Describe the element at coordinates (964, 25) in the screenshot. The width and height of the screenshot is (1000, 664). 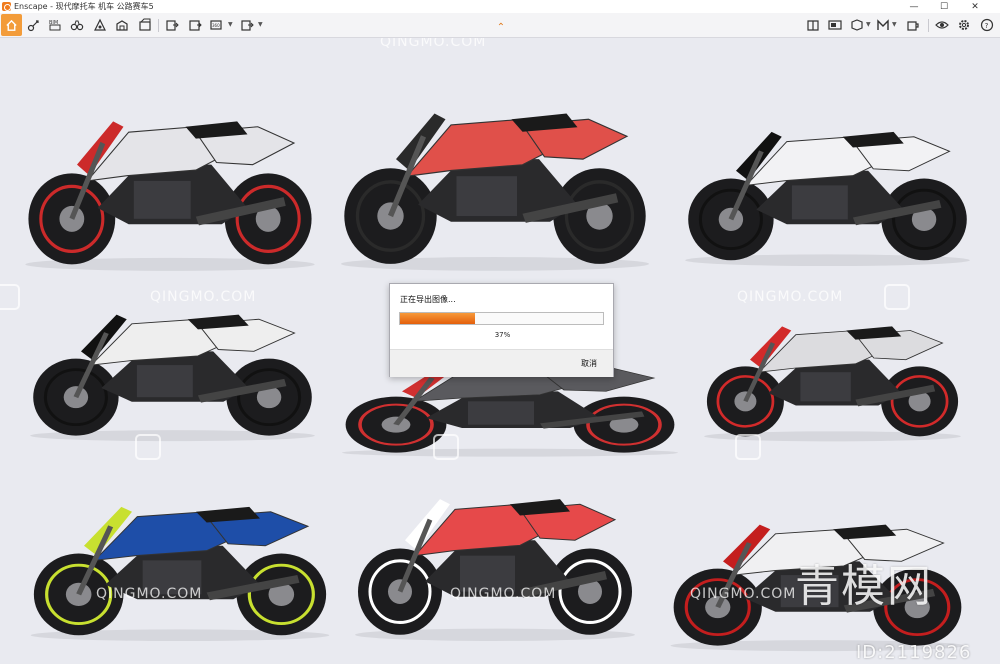
I see `settings-icon` at that location.